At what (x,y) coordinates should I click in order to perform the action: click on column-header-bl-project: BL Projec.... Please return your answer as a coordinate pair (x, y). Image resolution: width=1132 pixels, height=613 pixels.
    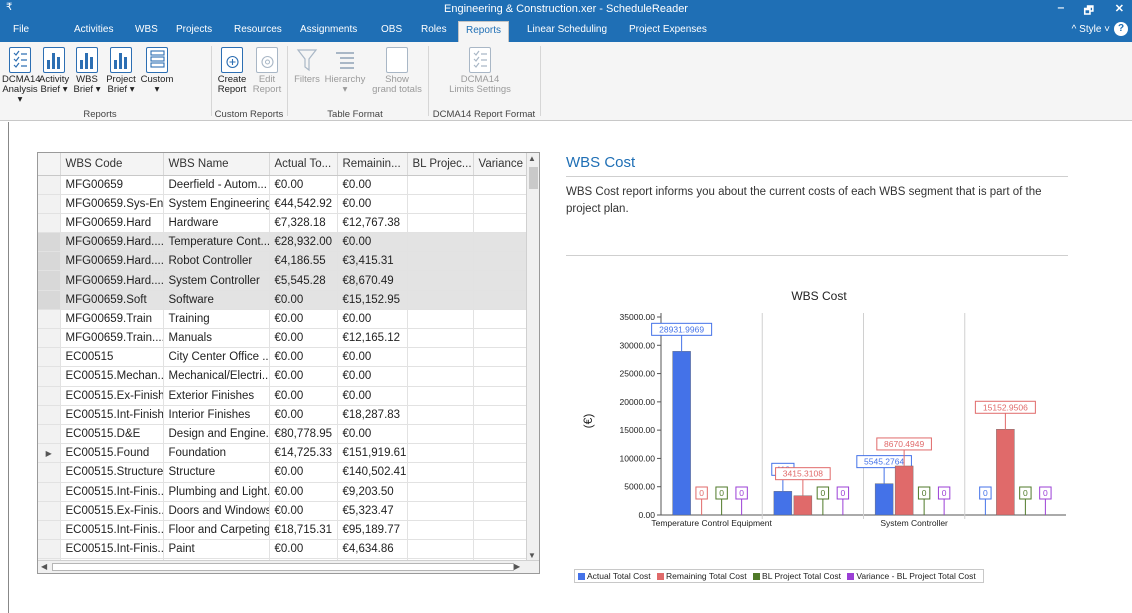
    Looking at the image, I should click on (440, 164).